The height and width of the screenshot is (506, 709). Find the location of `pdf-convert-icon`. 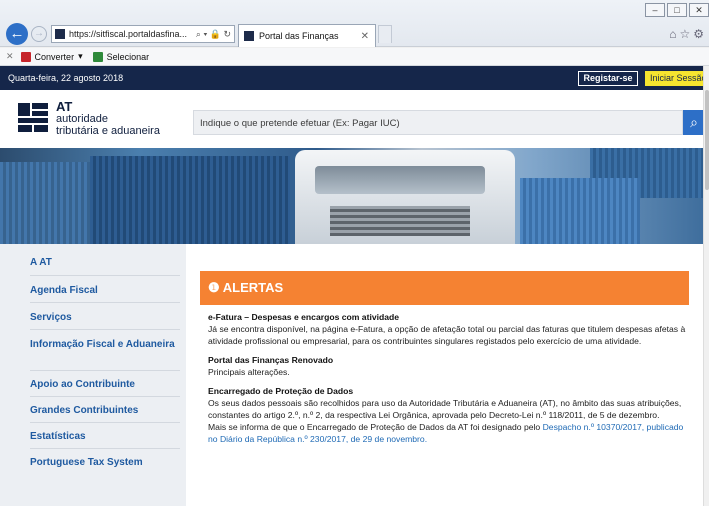

pdf-convert-icon is located at coordinates (25, 56).